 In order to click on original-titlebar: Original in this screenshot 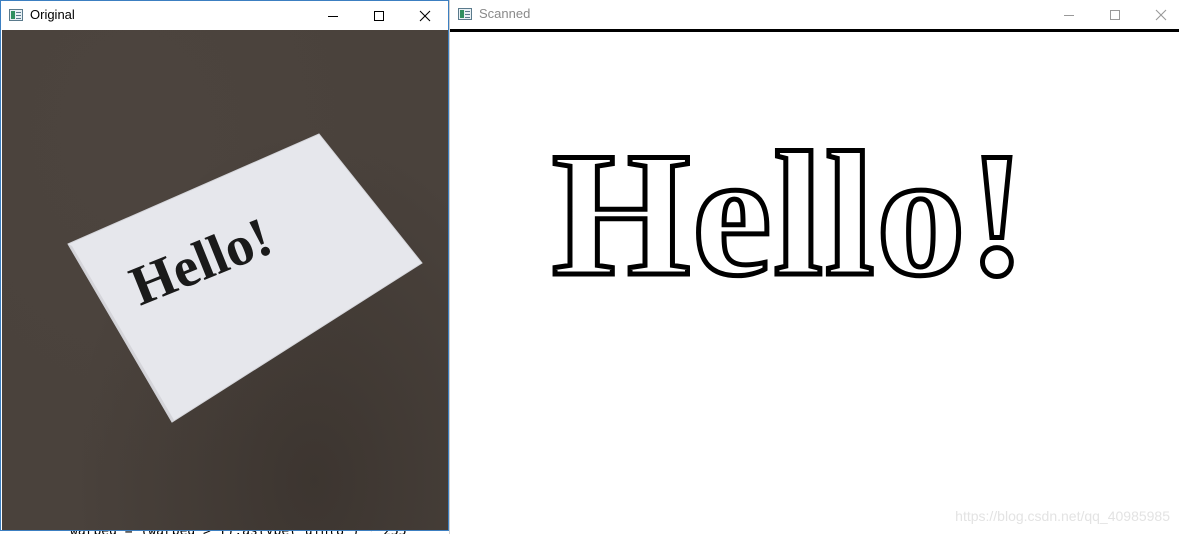, I will do `click(224, 15)`.